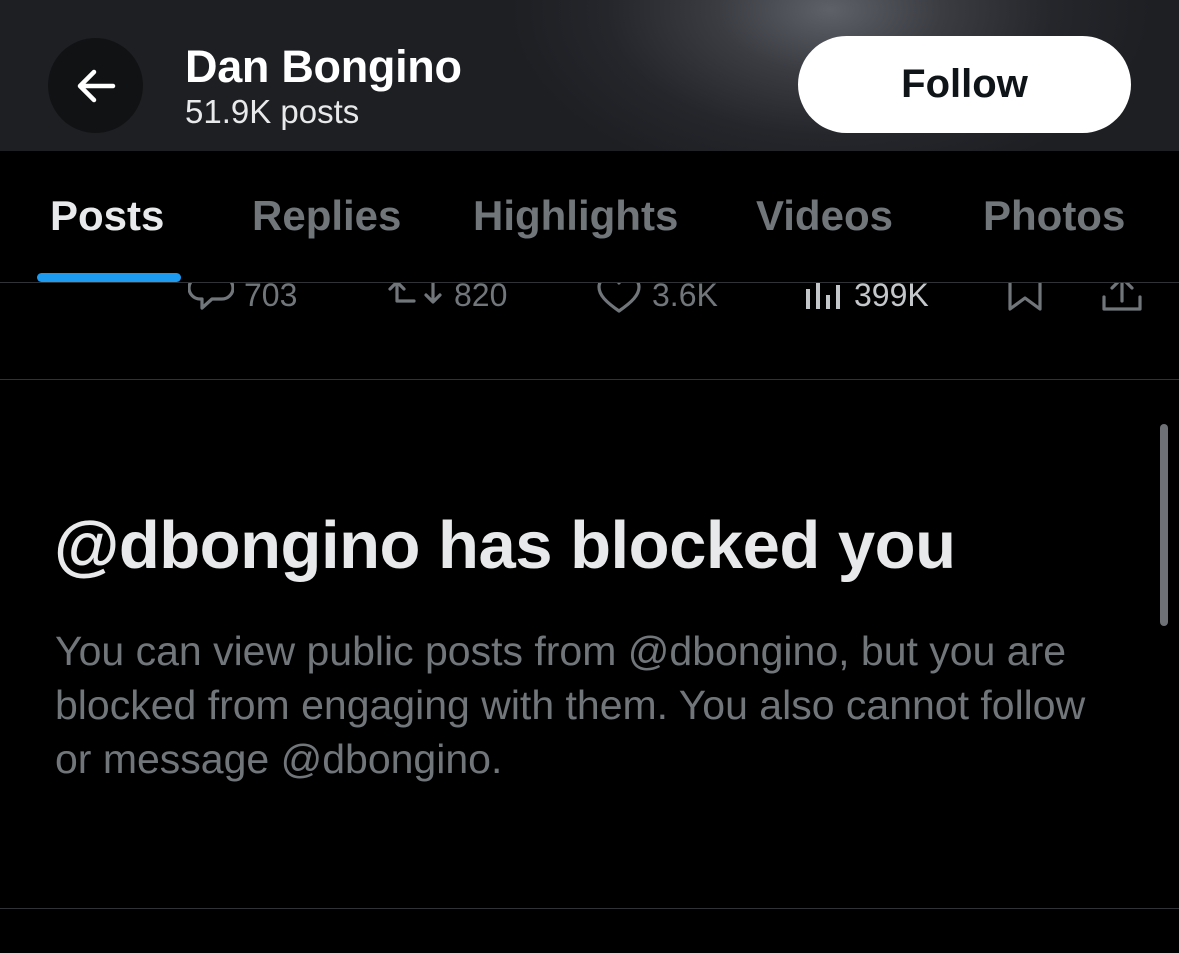 This screenshot has height=953, width=1179. I want to click on repost-action: 820, so click(446, 299).